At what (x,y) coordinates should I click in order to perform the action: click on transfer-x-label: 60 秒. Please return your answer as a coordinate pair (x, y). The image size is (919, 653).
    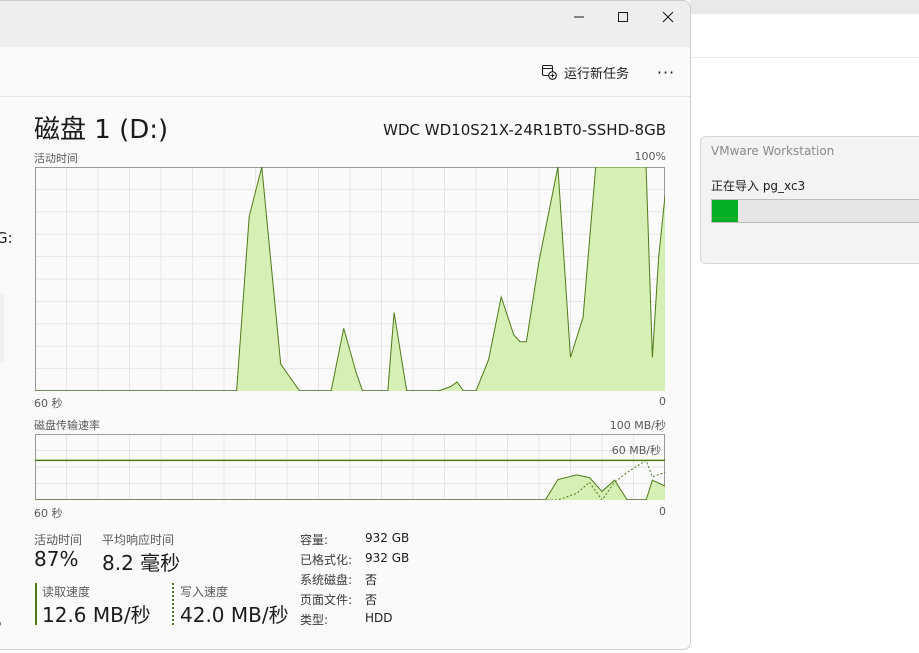
    Looking at the image, I should click on (48, 513).